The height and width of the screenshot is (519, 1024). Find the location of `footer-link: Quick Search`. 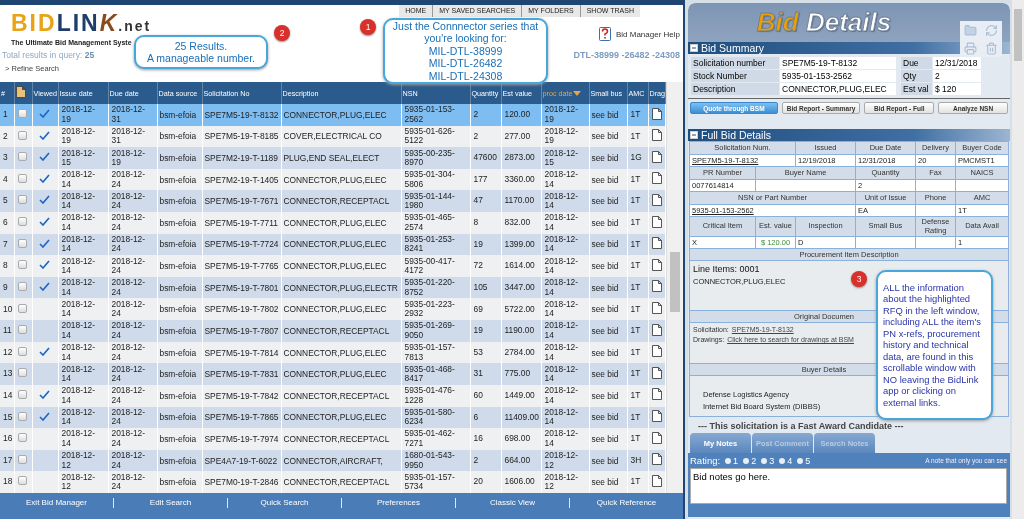

footer-link: Quick Search is located at coordinates (284, 503).